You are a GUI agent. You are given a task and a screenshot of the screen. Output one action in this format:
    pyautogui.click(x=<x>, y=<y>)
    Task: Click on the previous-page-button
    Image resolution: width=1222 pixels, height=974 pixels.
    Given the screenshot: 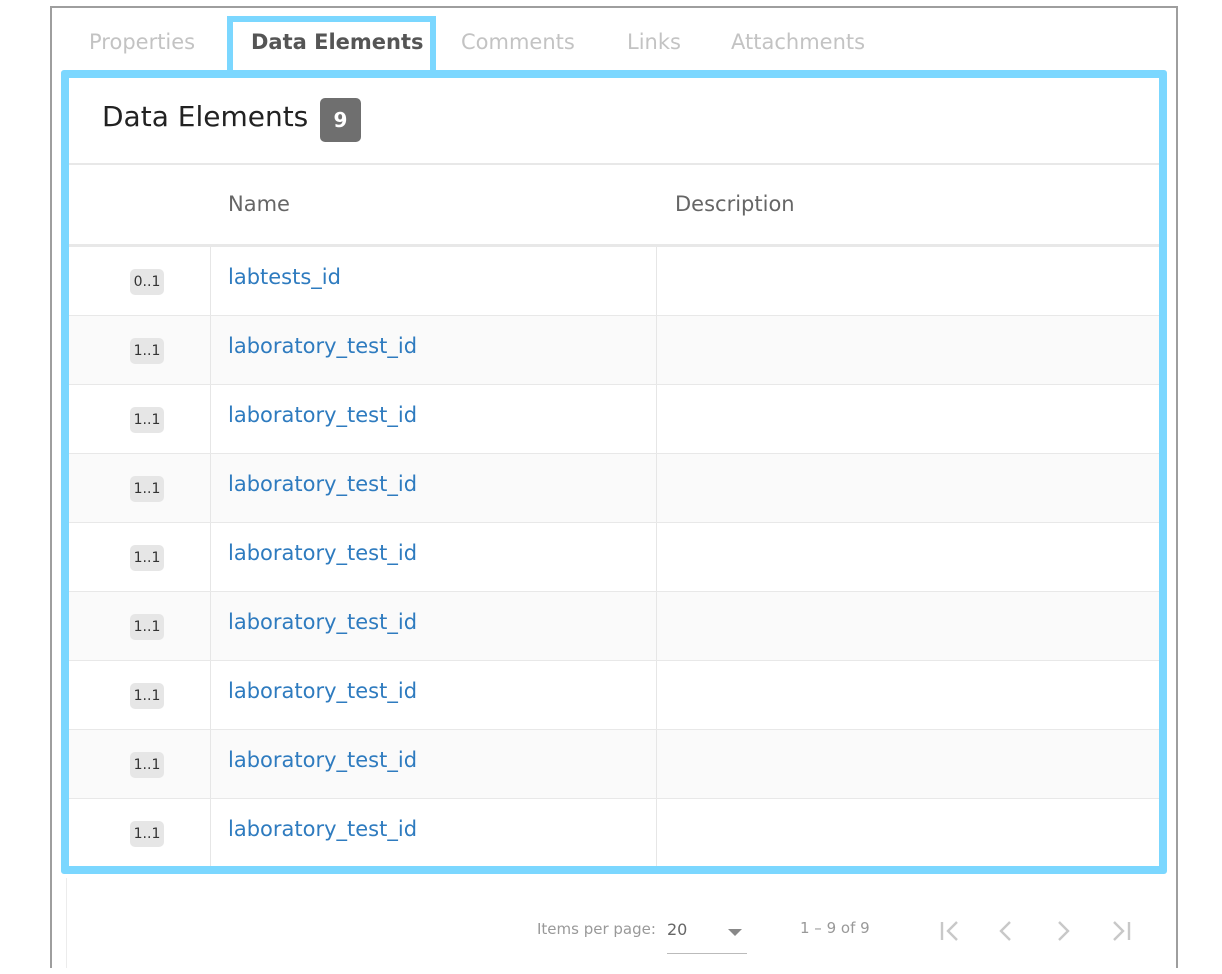 What is the action you would take?
    pyautogui.click(x=1006, y=931)
    